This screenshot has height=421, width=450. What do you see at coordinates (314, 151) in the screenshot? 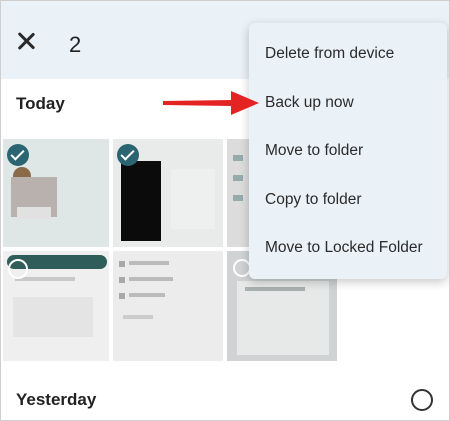
I see `menu-item-move-to-folder: Move to folder` at bounding box center [314, 151].